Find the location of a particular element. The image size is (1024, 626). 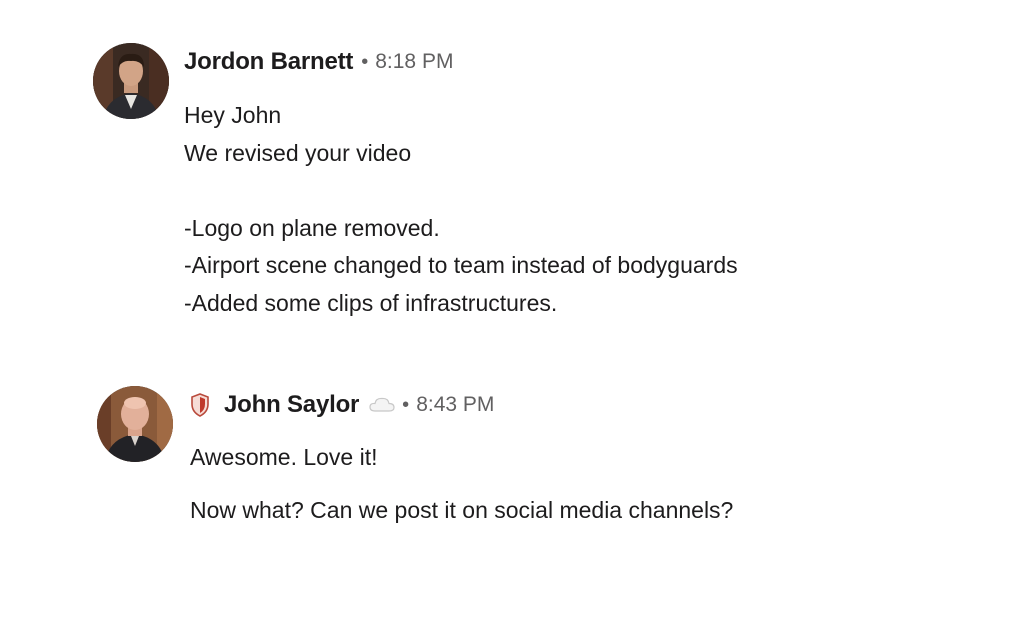

message-line: -Logo on plane removed. is located at coordinates (312, 227).